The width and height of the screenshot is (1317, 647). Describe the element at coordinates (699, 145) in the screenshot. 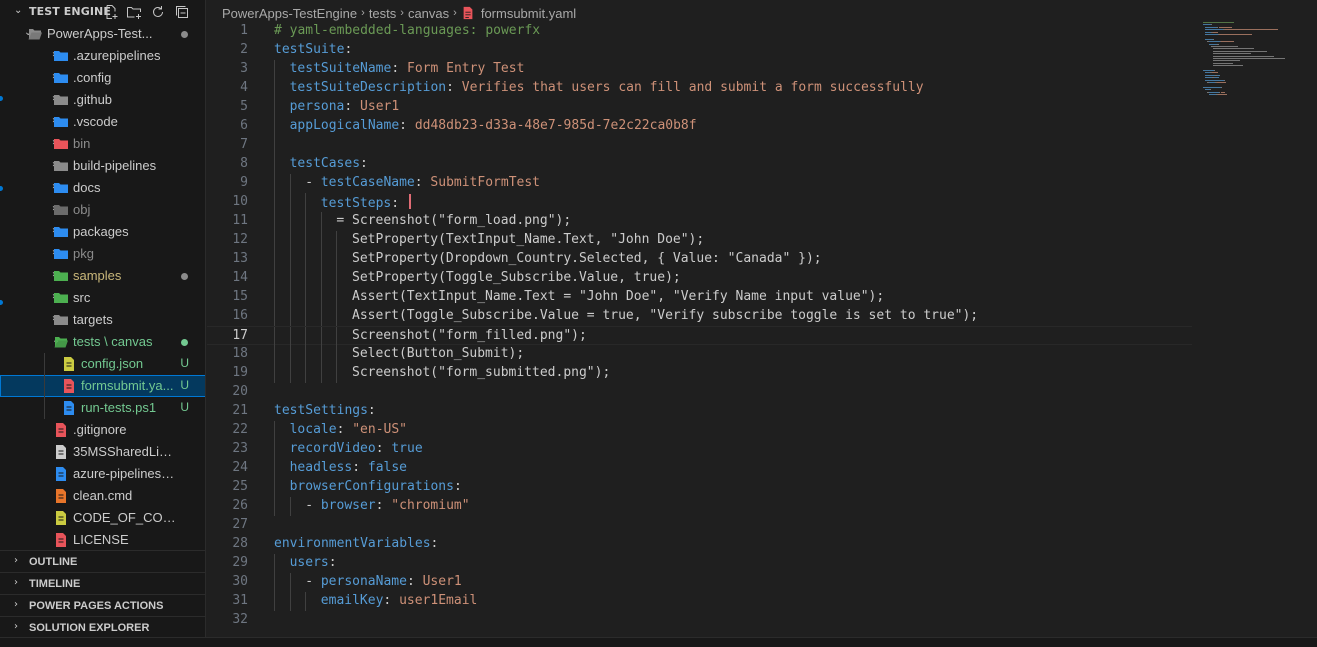

I see `code-line: 7` at that location.